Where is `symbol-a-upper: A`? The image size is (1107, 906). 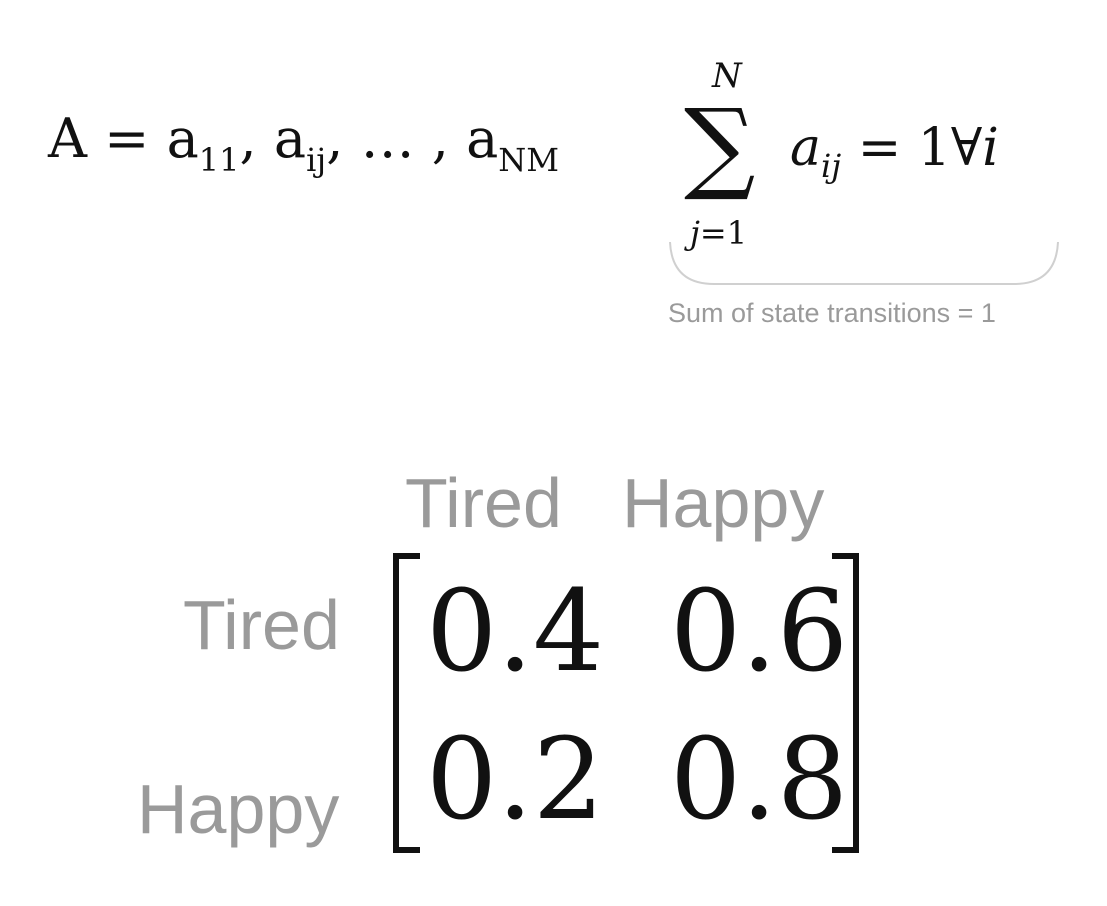
symbol-a-upper: A is located at coordinates (67, 138).